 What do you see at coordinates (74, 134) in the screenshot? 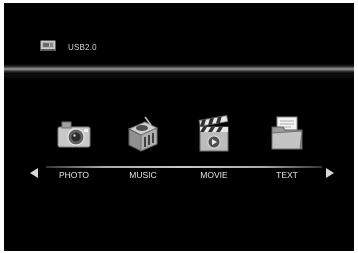
I see `camera-icon` at bounding box center [74, 134].